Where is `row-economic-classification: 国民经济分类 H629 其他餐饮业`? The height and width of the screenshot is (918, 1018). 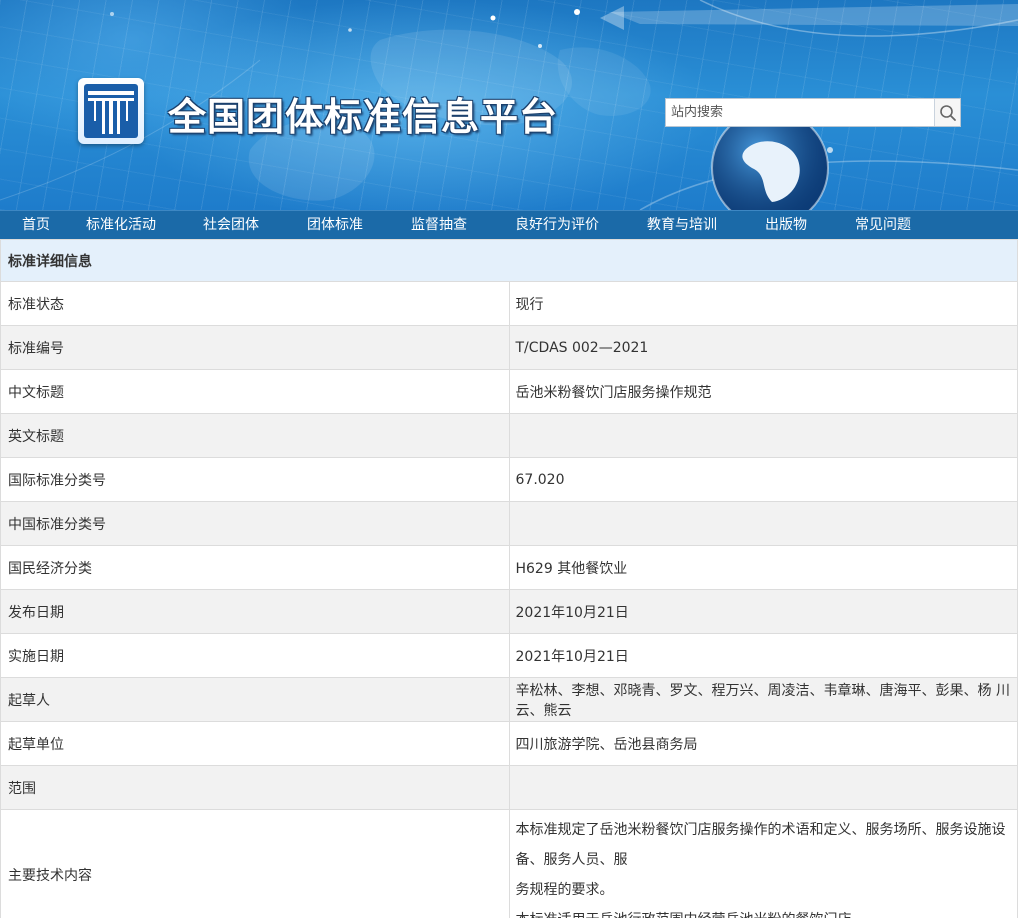 row-economic-classification: 国民经济分类 H629 其他餐饮业 is located at coordinates (509, 567).